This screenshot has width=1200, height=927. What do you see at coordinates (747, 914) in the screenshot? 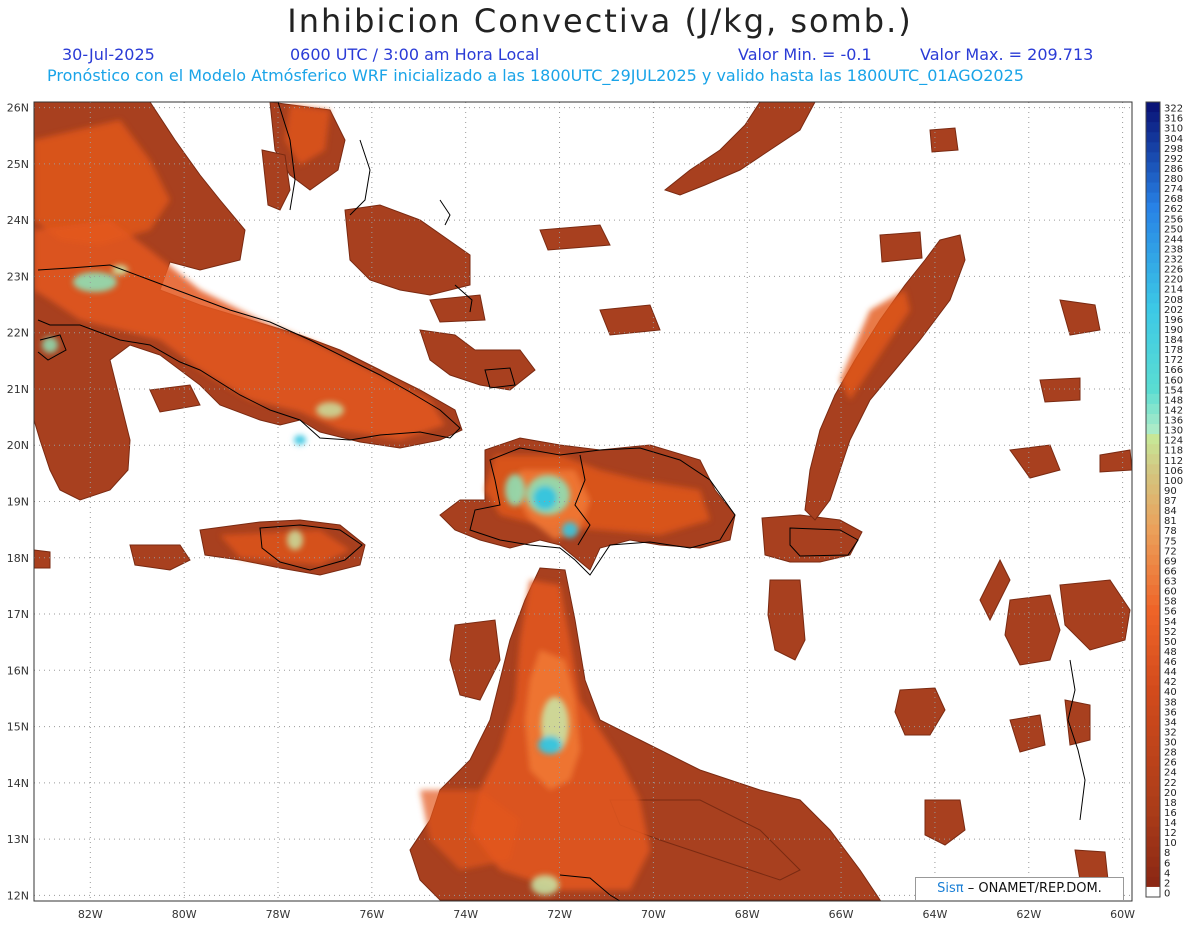
I see `lon-tick-label: 68W` at bounding box center [747, 914].